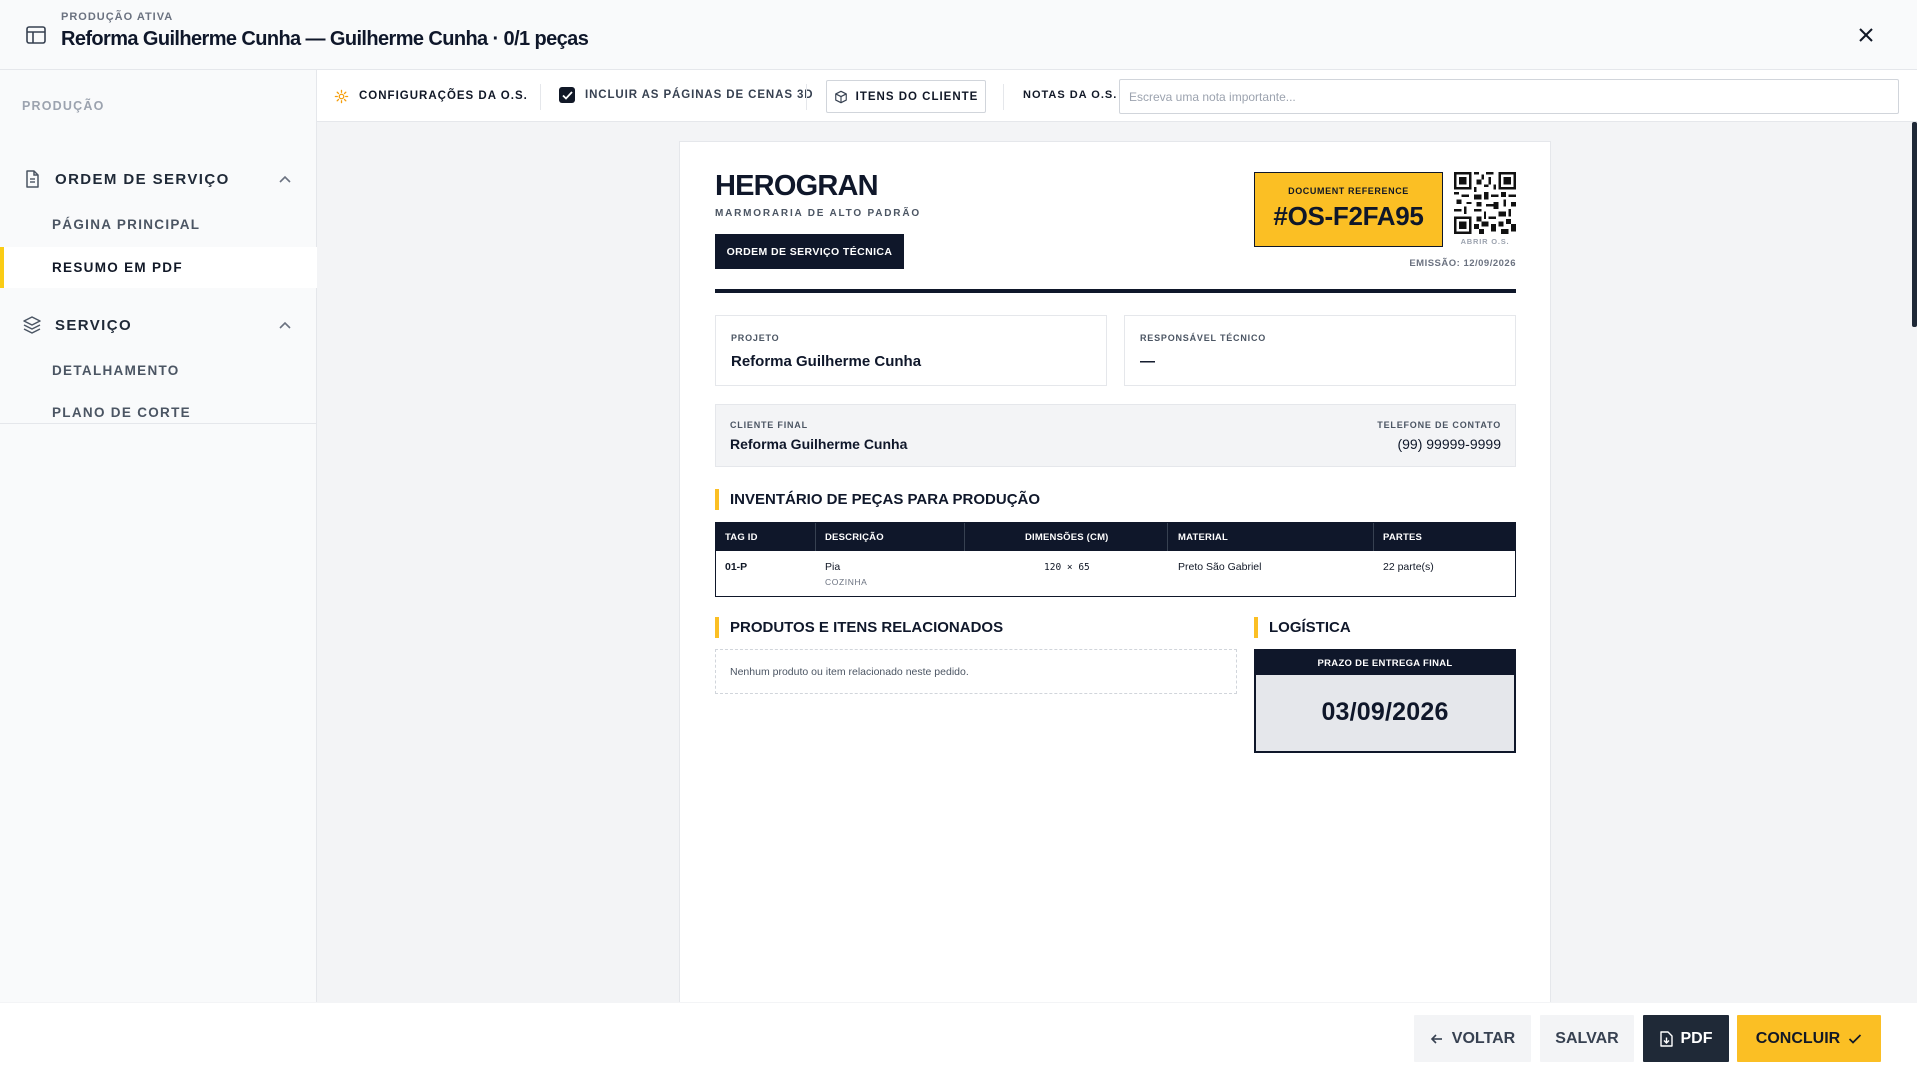 Image resolution: width=1917 pixels, height=1079 pixels. What do you see at coordinates (846, 582) in the screenshot?
I see `cell-room: COZINHA` at bounding box center [846, 582].